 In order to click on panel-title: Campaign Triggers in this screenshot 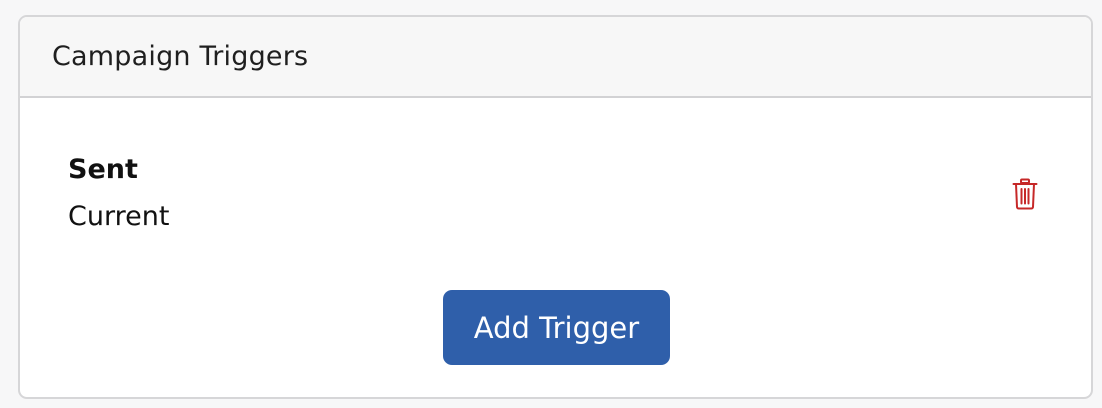, I will do `click(180, 56)`.